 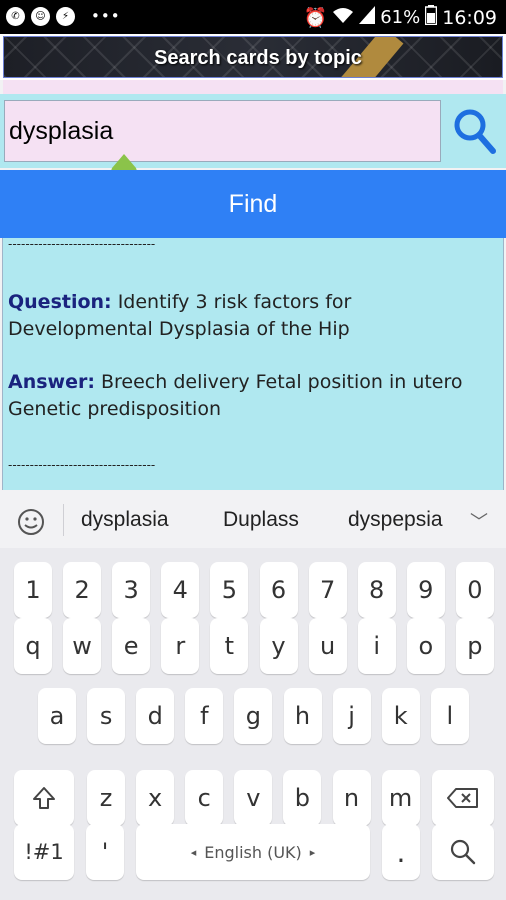 What do you see at coordinates (155, 716) in the screenshot?
I see `letter-key-d: d` at bounding box center [155, 716].